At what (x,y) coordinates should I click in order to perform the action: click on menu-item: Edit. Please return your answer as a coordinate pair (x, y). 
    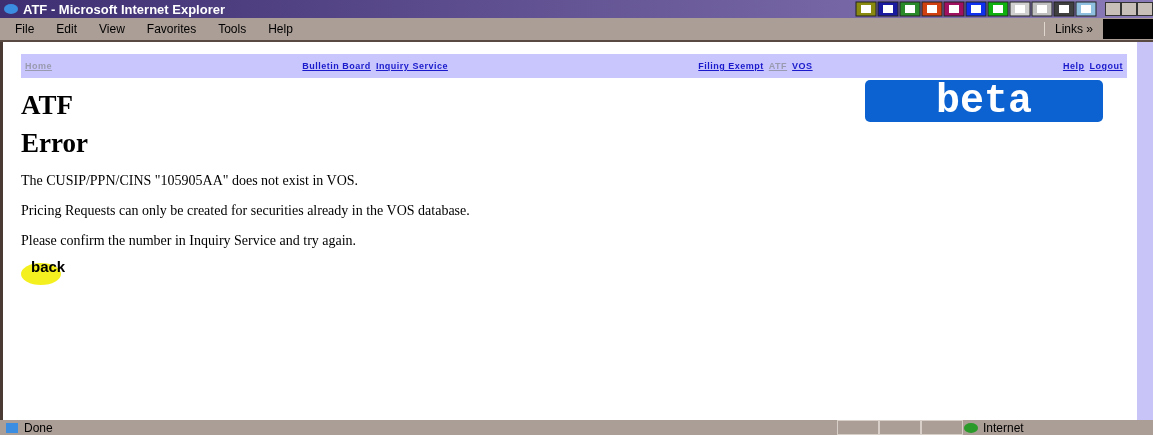
    Looking at the image, I should click on (67, 29).